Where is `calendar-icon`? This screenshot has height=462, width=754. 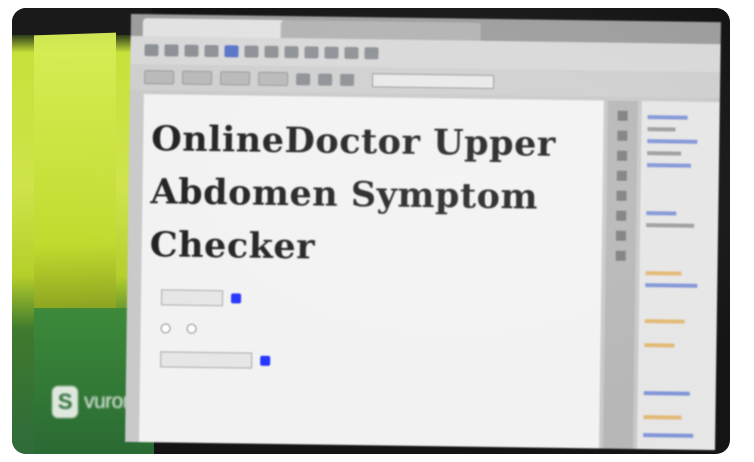 calendar-icon is located at coordinates (236, 298).